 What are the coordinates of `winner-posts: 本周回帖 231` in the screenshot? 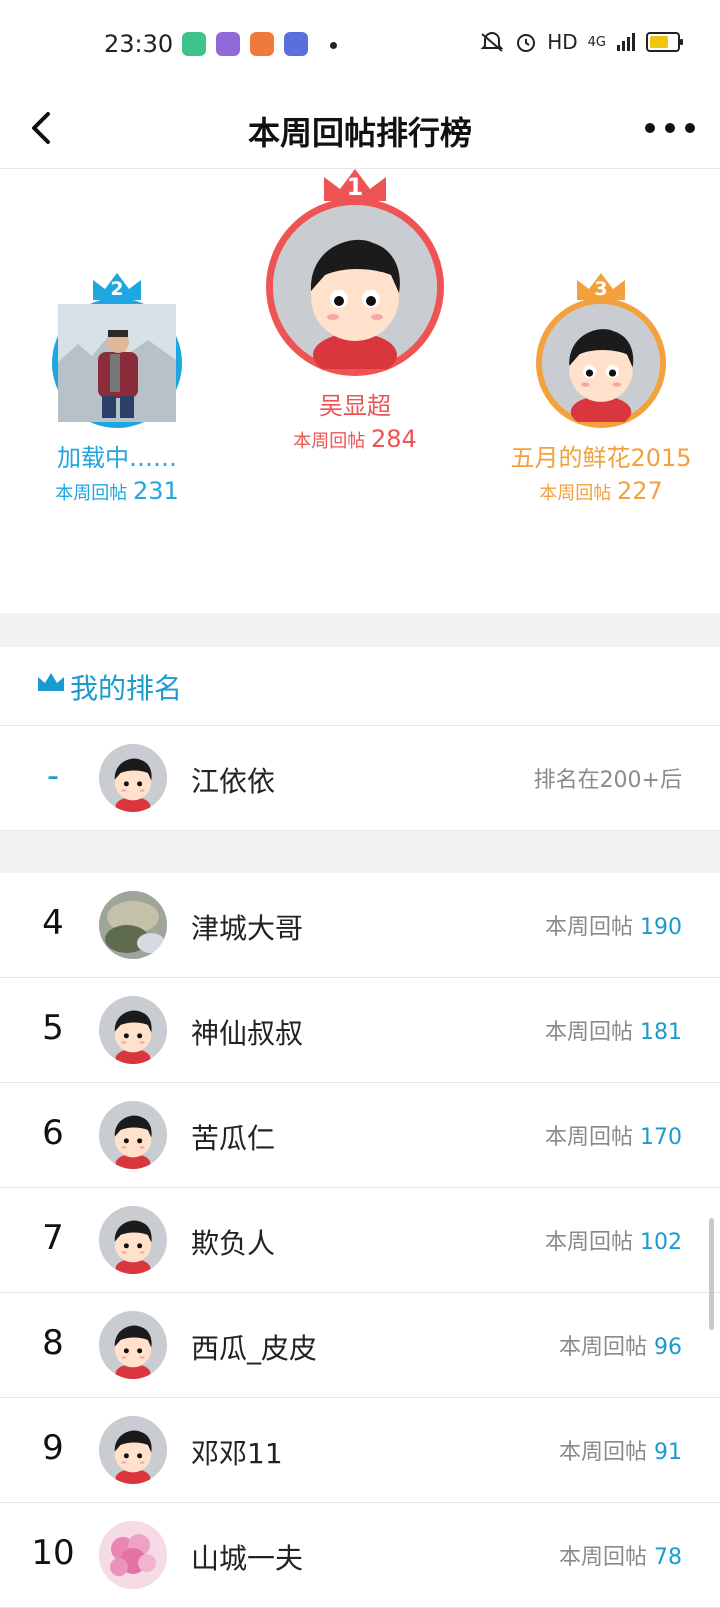 It's located at (117, 491).